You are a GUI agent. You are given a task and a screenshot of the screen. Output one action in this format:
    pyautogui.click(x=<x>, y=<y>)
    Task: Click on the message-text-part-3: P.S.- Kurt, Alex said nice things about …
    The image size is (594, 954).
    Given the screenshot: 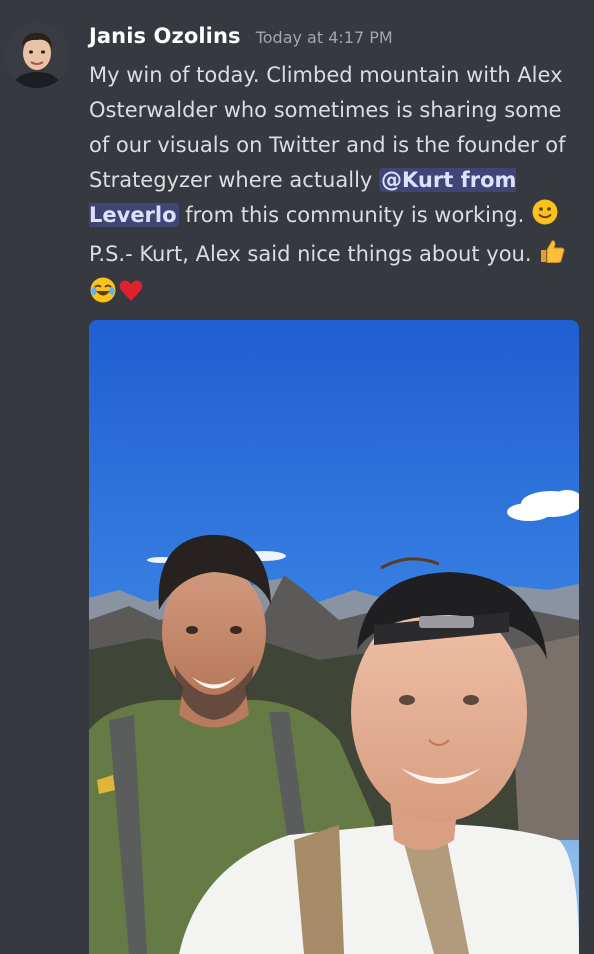 What is the action you would take?
    pyautogui.click(x=314, y=254)
    